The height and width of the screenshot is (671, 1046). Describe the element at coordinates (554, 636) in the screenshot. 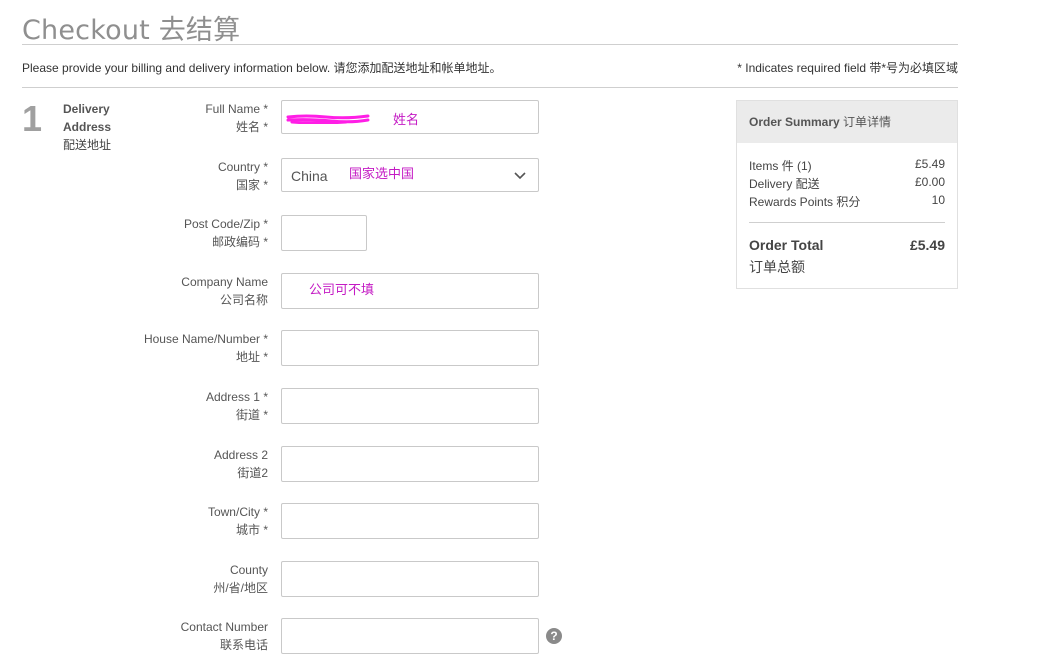

I see `help-icon: ?` at that location.